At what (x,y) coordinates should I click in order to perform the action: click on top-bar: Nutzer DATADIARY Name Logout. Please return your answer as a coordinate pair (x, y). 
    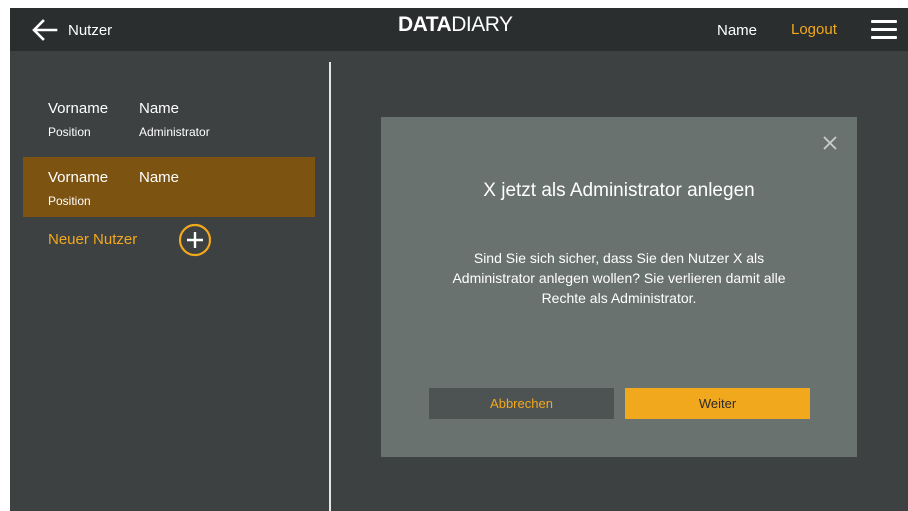
    Looking at the image, I should click on (459, 29).